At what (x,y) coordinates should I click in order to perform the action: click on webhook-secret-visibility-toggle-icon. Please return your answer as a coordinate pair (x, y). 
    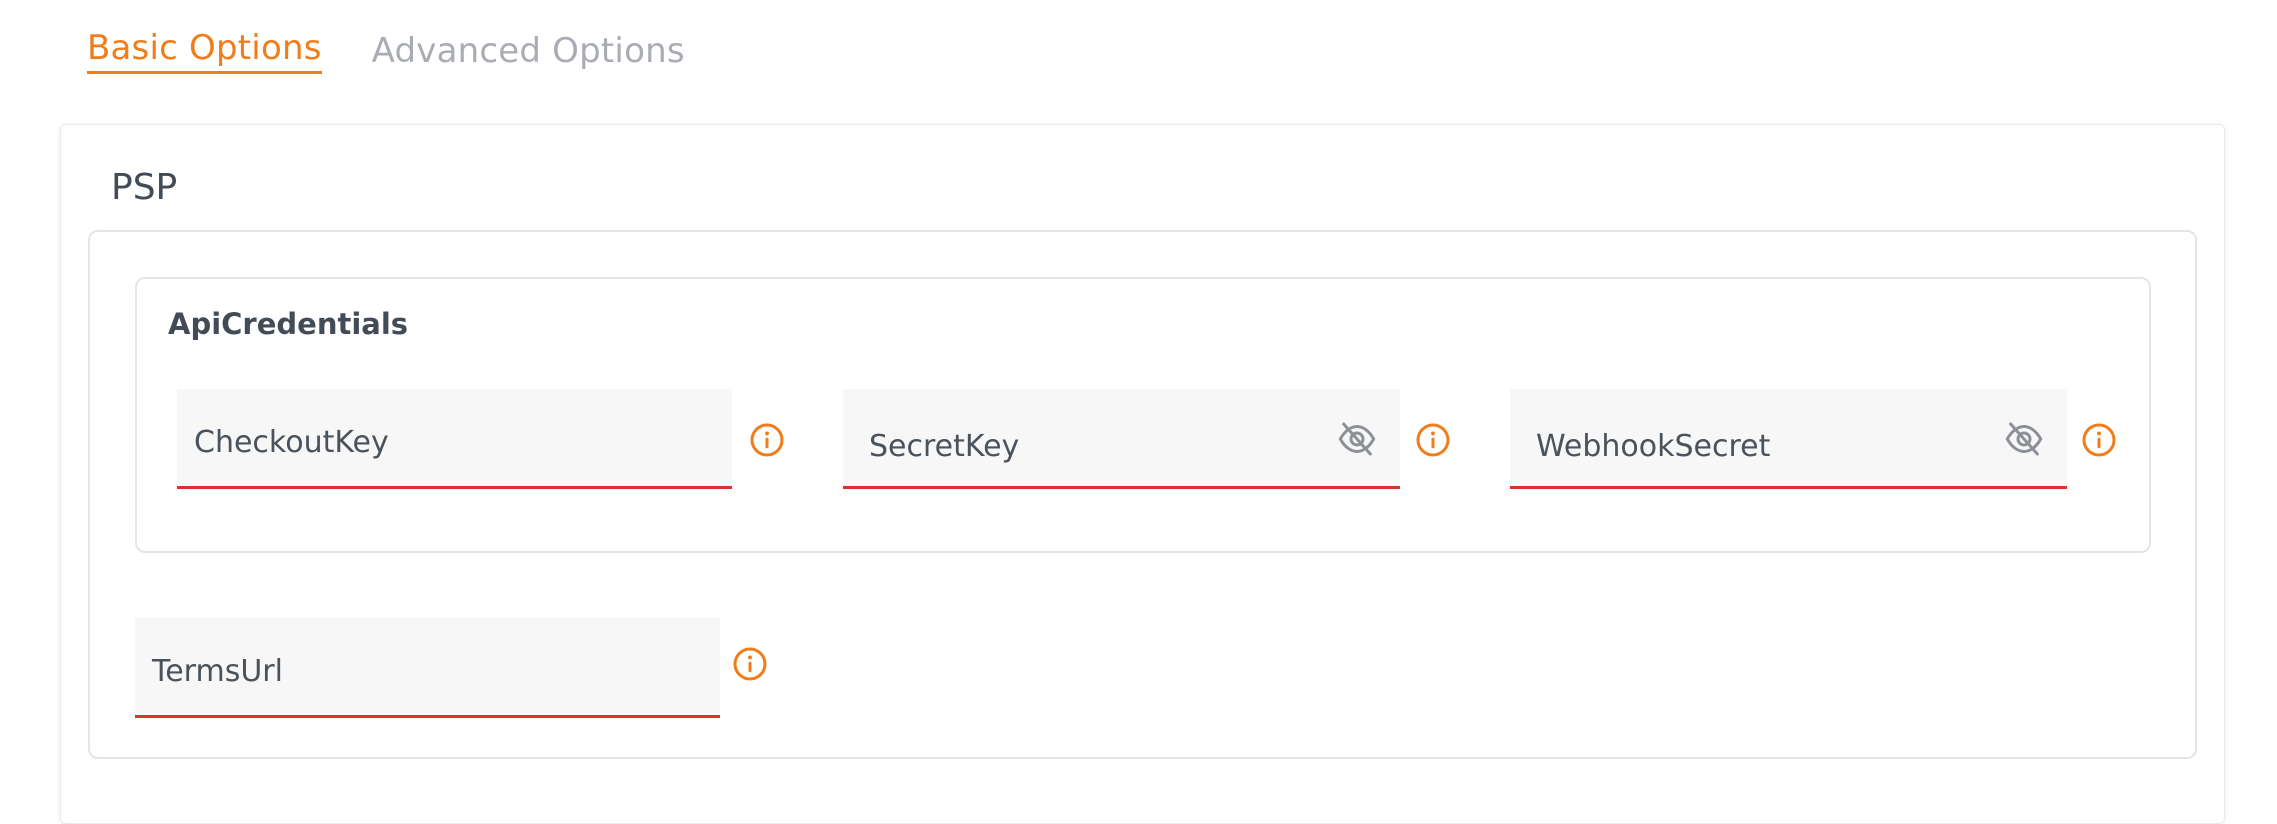
    Looking at the image, I should click on (2024, 439).